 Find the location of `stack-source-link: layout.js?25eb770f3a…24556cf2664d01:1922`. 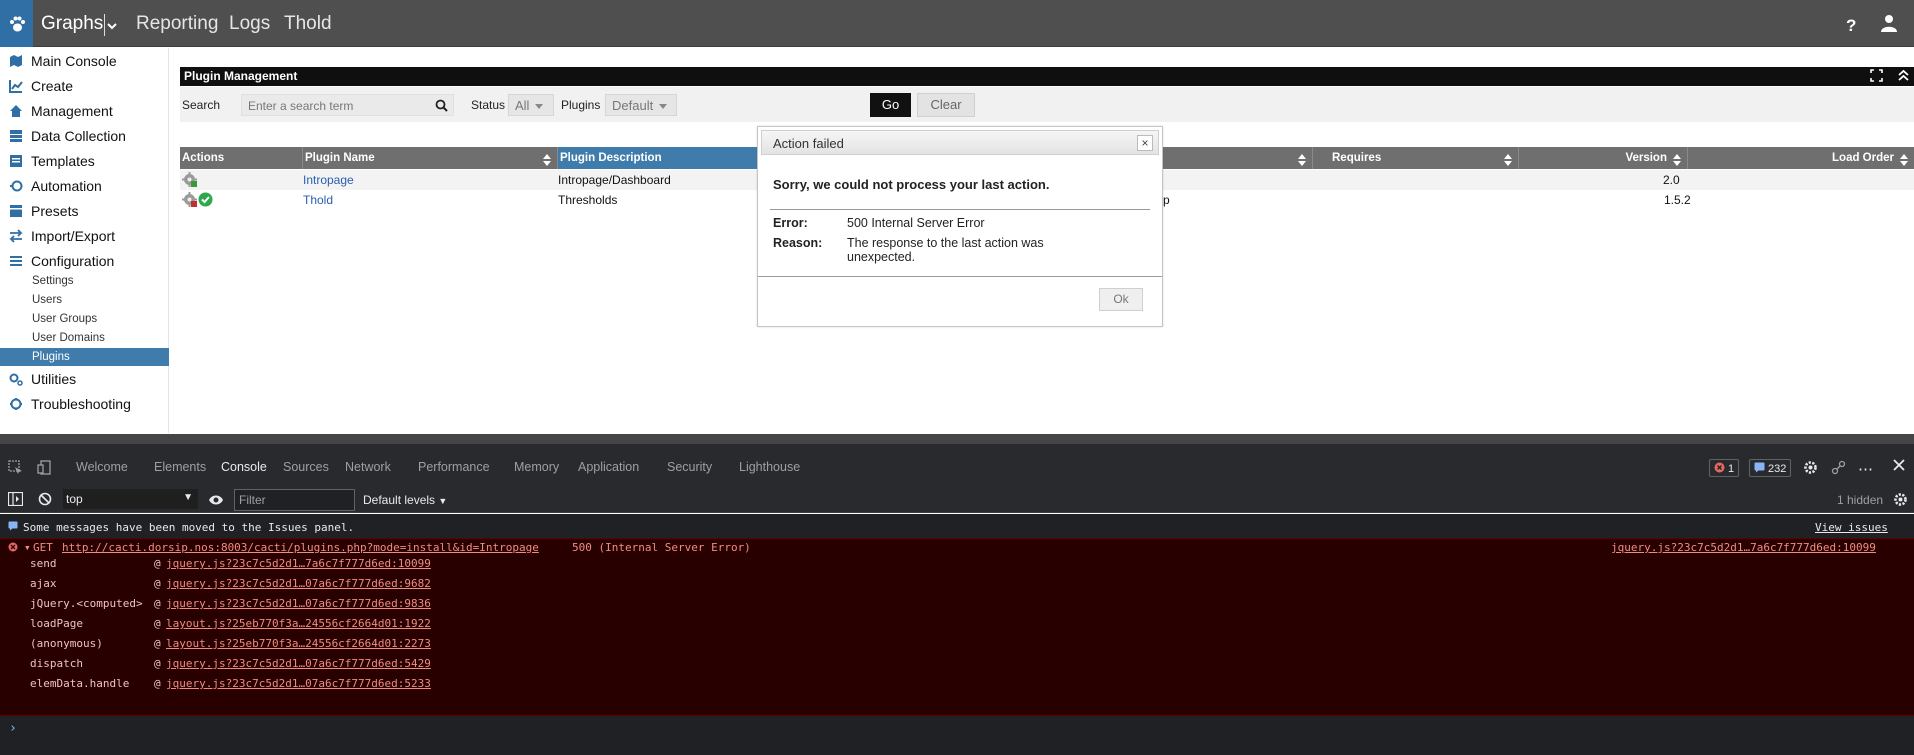

stack-source-link: layout.js?25eb770f3a…24556cf2664d01:1922 is located at coordinates (298, 623).